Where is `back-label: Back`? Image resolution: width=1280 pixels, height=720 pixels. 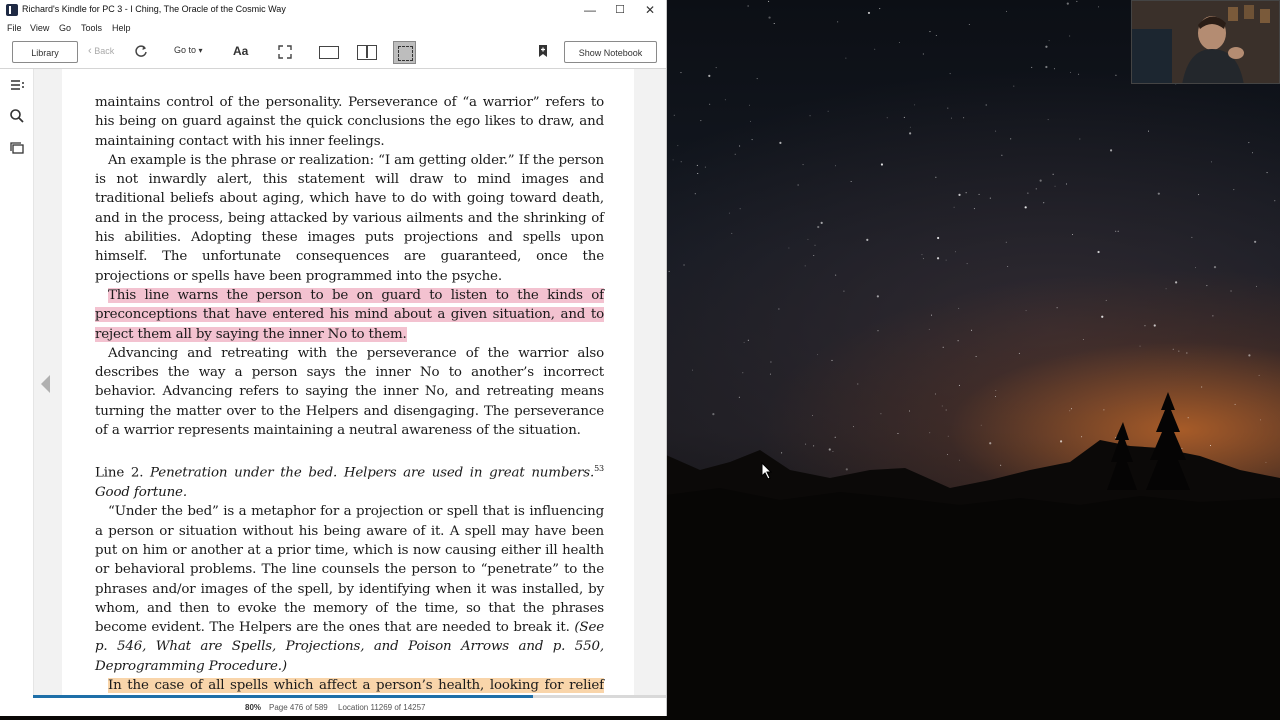
back-label: Back is located at coordinates (104, 51).